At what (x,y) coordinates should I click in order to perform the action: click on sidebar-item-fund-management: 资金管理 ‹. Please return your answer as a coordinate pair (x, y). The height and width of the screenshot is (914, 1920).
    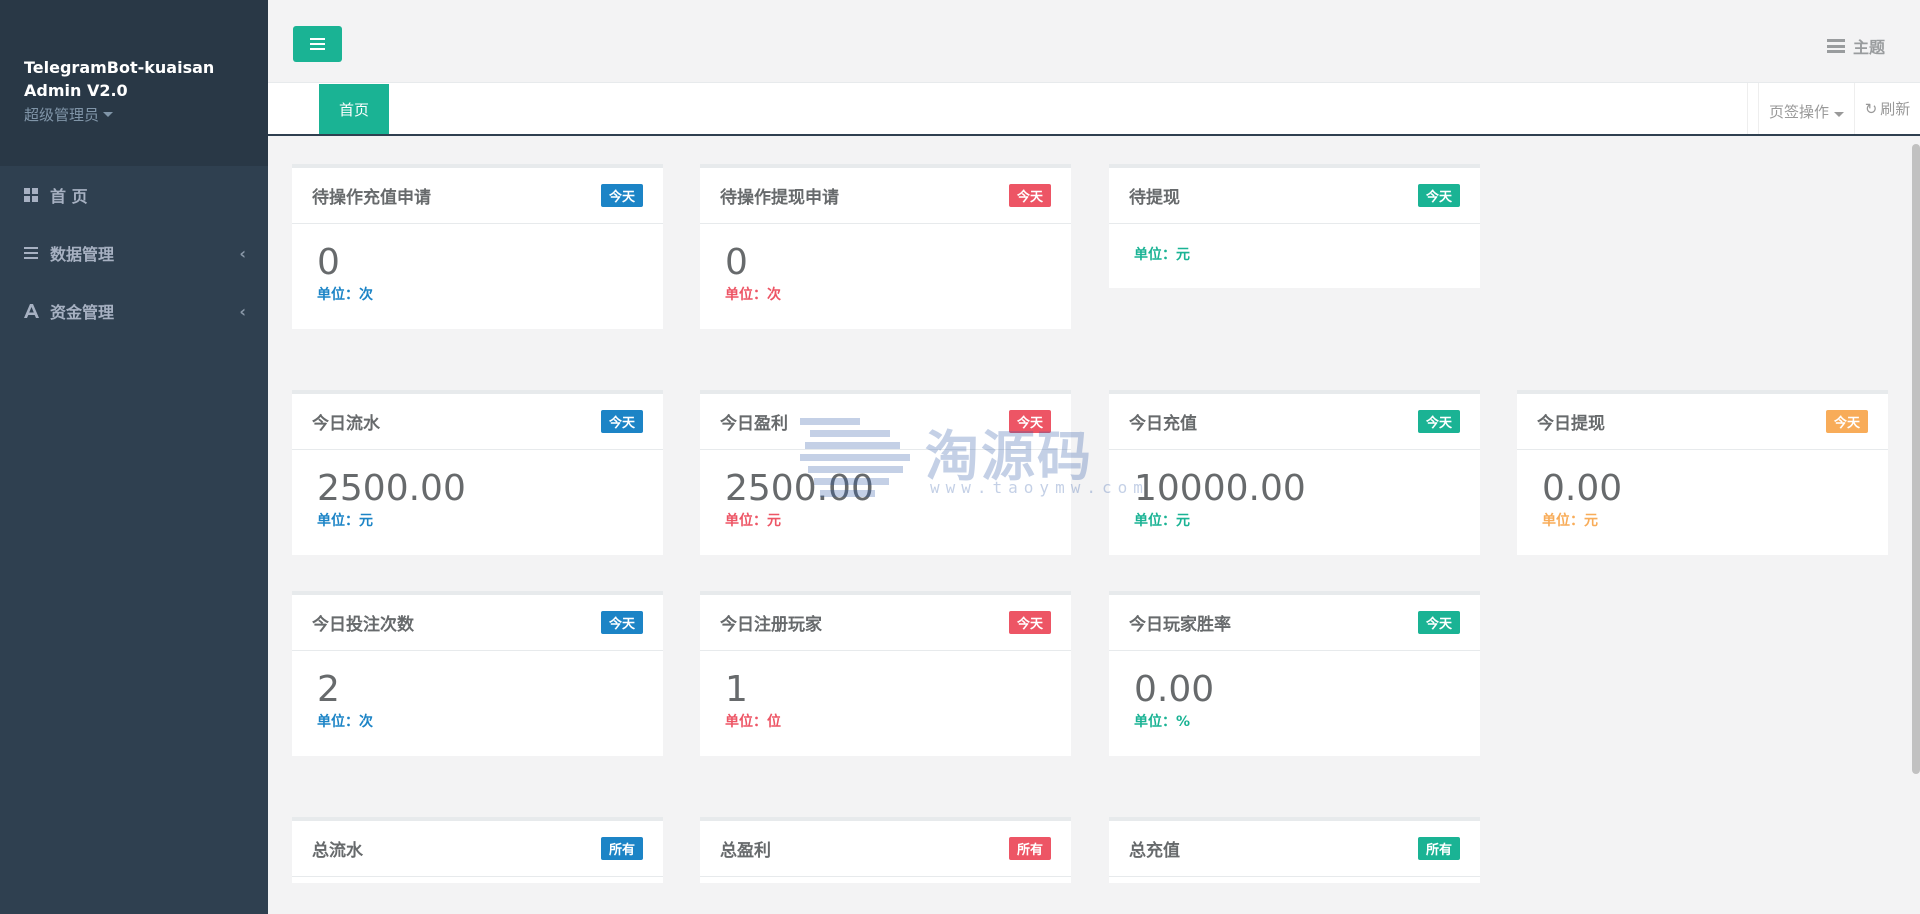
    Looking at the image, I should click on (134, 311).